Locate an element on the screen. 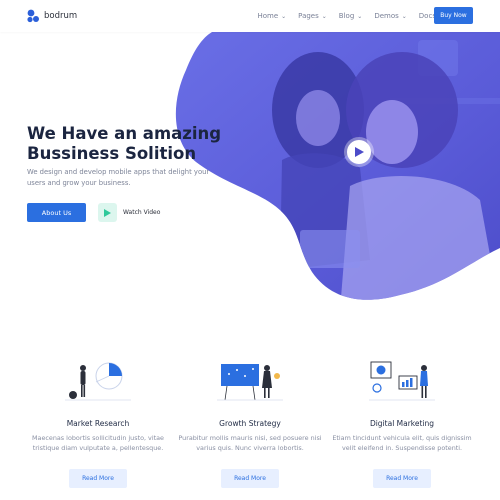 Image resolution: width=500 pixels, height=500 pixels. nav-item-demos: Demos ⌄ is located at coordinates (390, 16).